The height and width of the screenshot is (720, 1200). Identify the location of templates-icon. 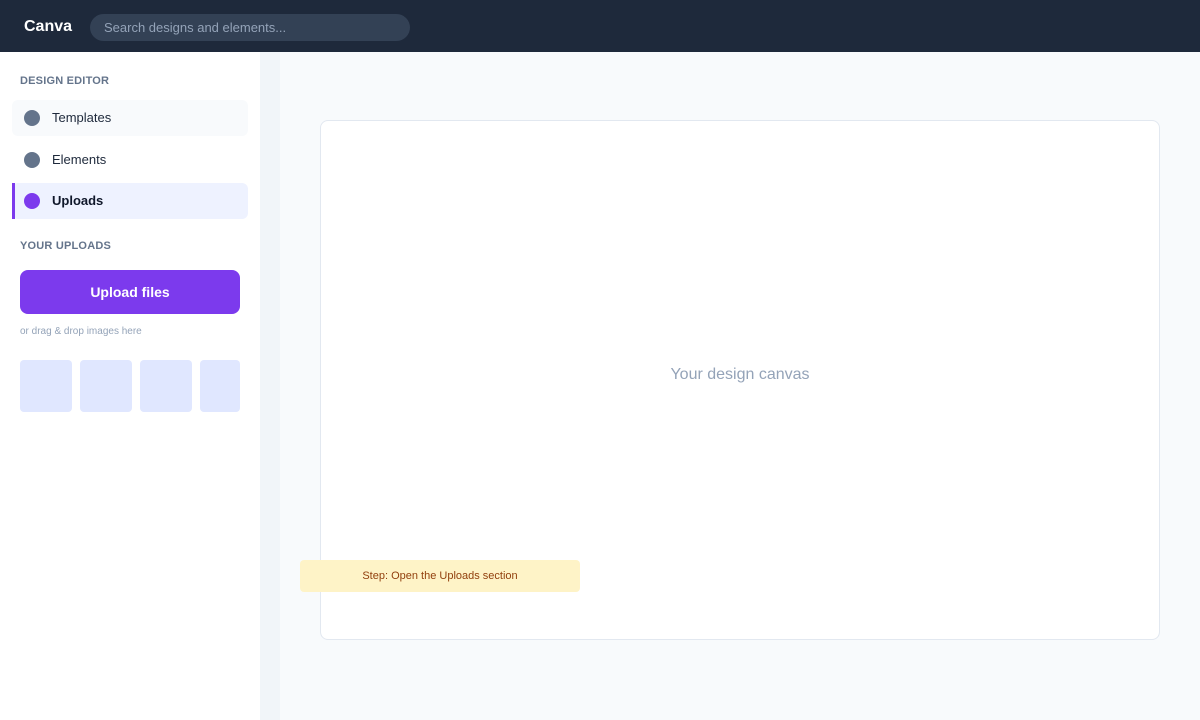
(32, 118).